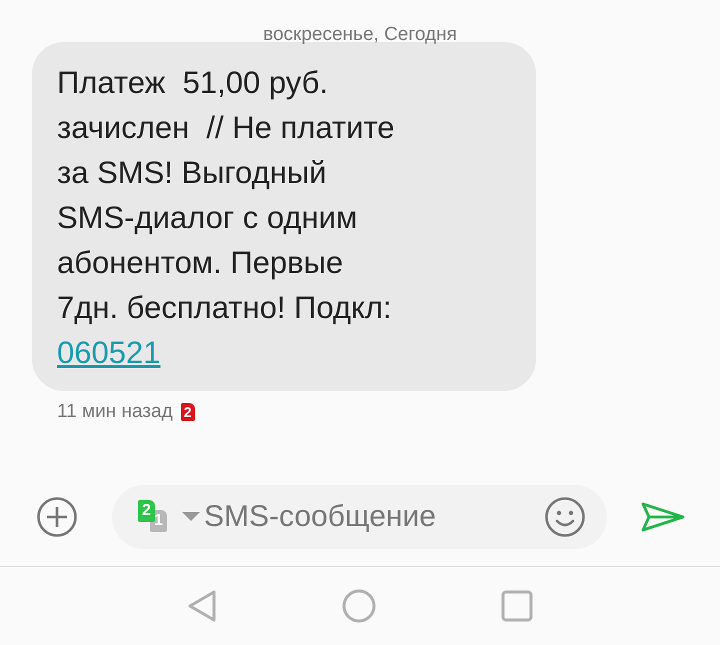 The image size is (720, 645). What do you see at coordinates (108, 352) in the screenshot?
I see `phone-link: 060521` at bounding box center [108, 352].